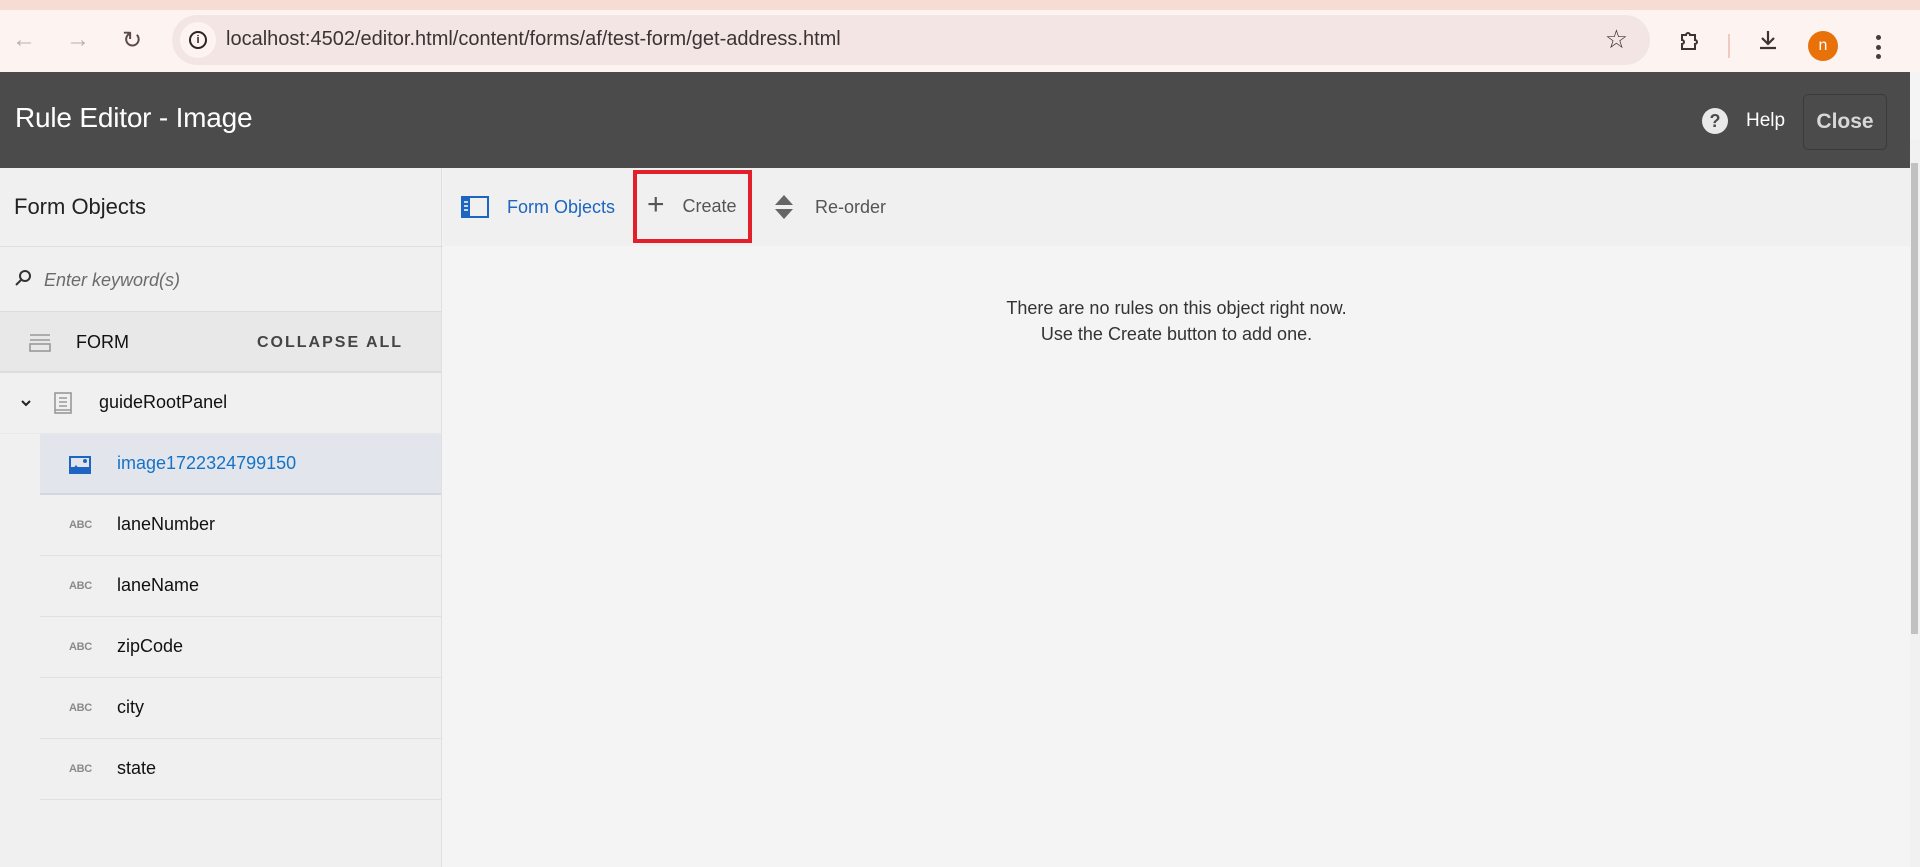 This screenshot has width=1920, height=867. I want to click on tree-item-city: ABC city, so click(240, 708).